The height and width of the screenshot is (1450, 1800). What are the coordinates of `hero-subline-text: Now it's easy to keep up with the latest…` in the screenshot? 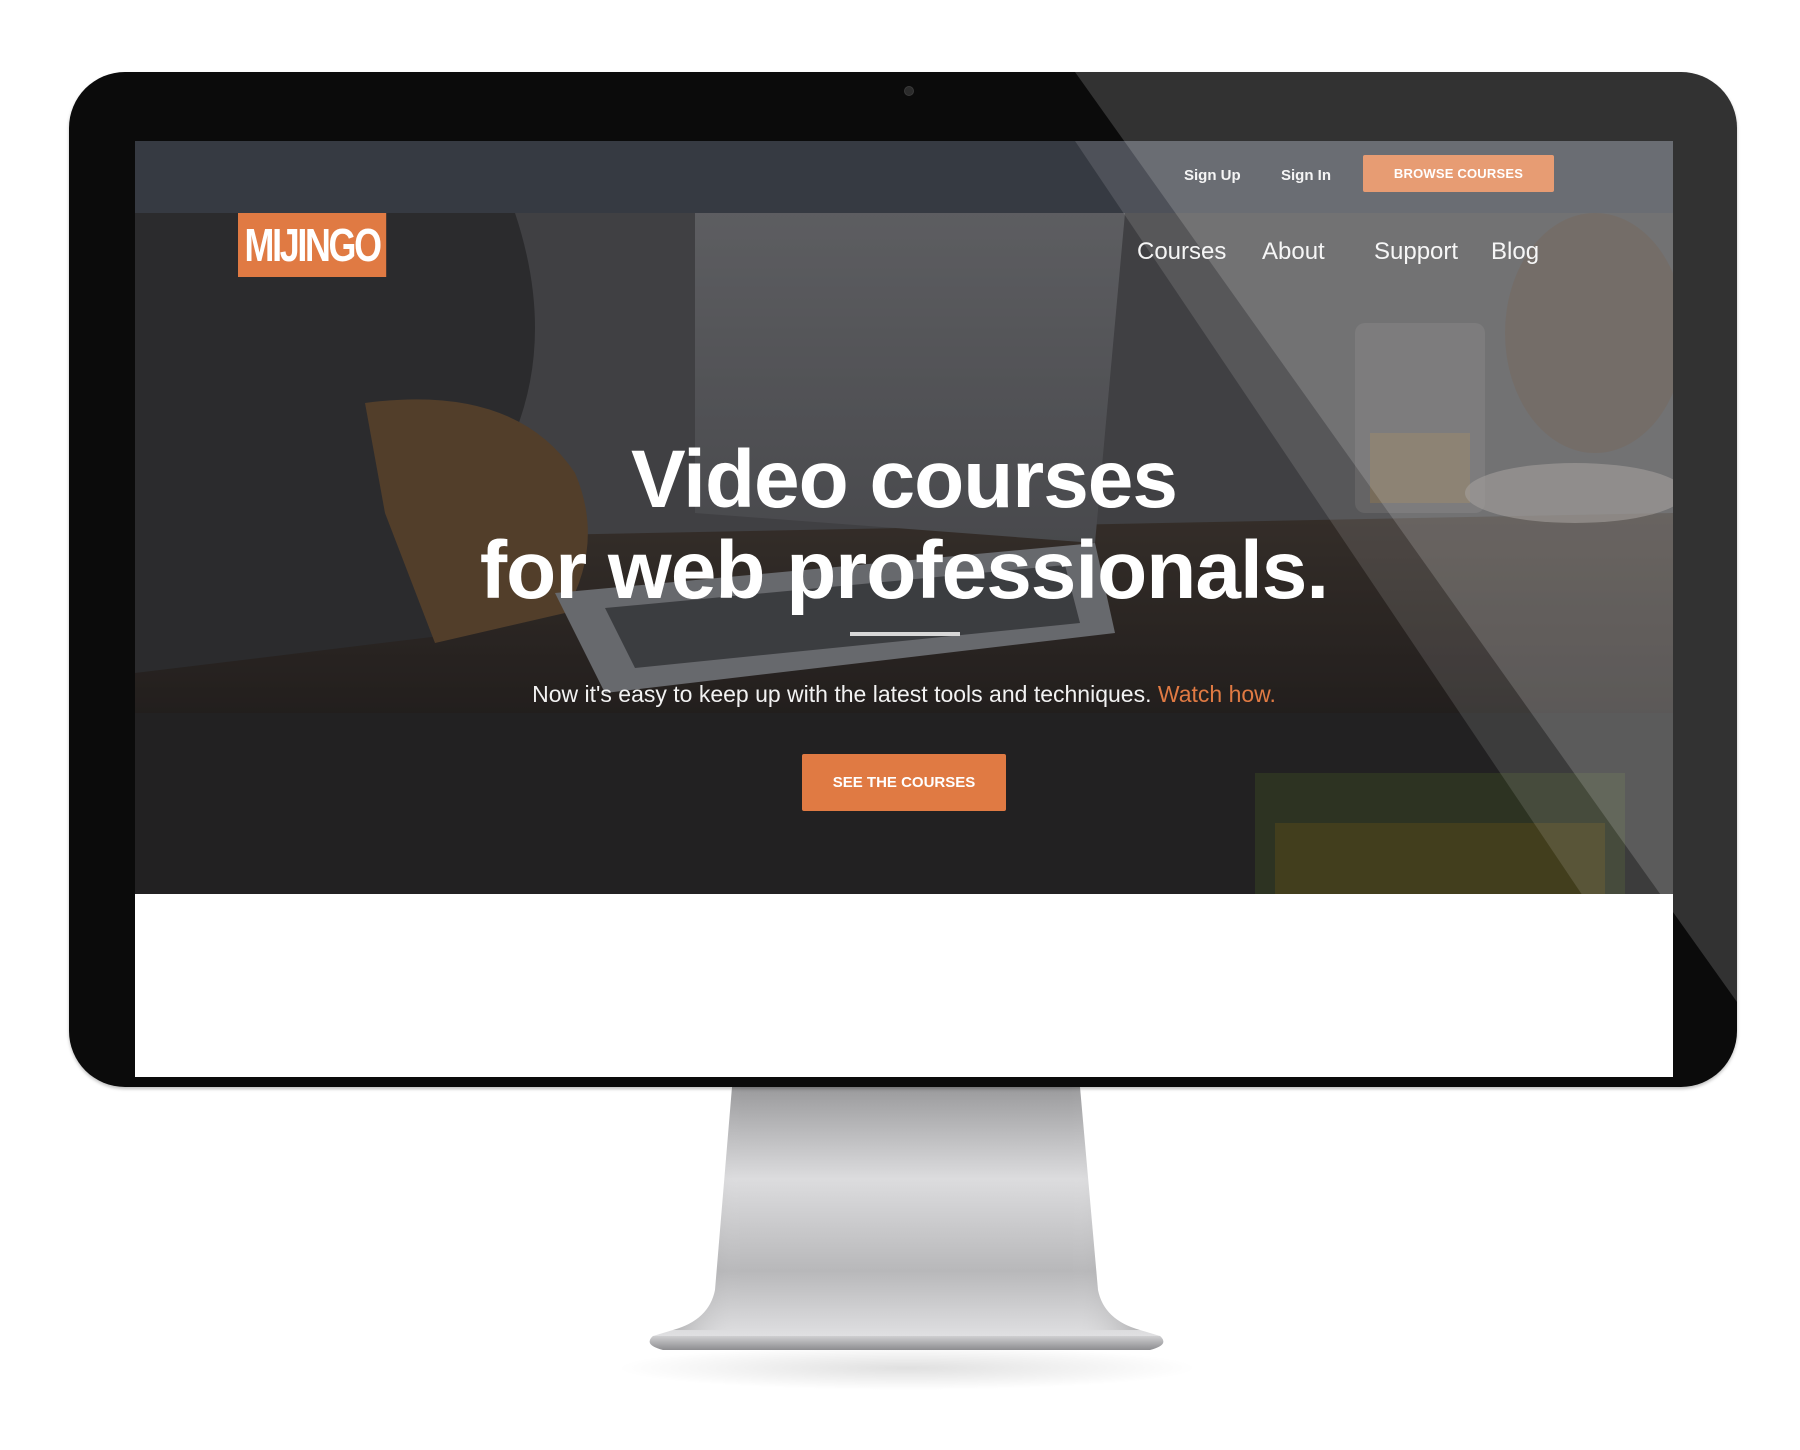 It's located at (842, 694).